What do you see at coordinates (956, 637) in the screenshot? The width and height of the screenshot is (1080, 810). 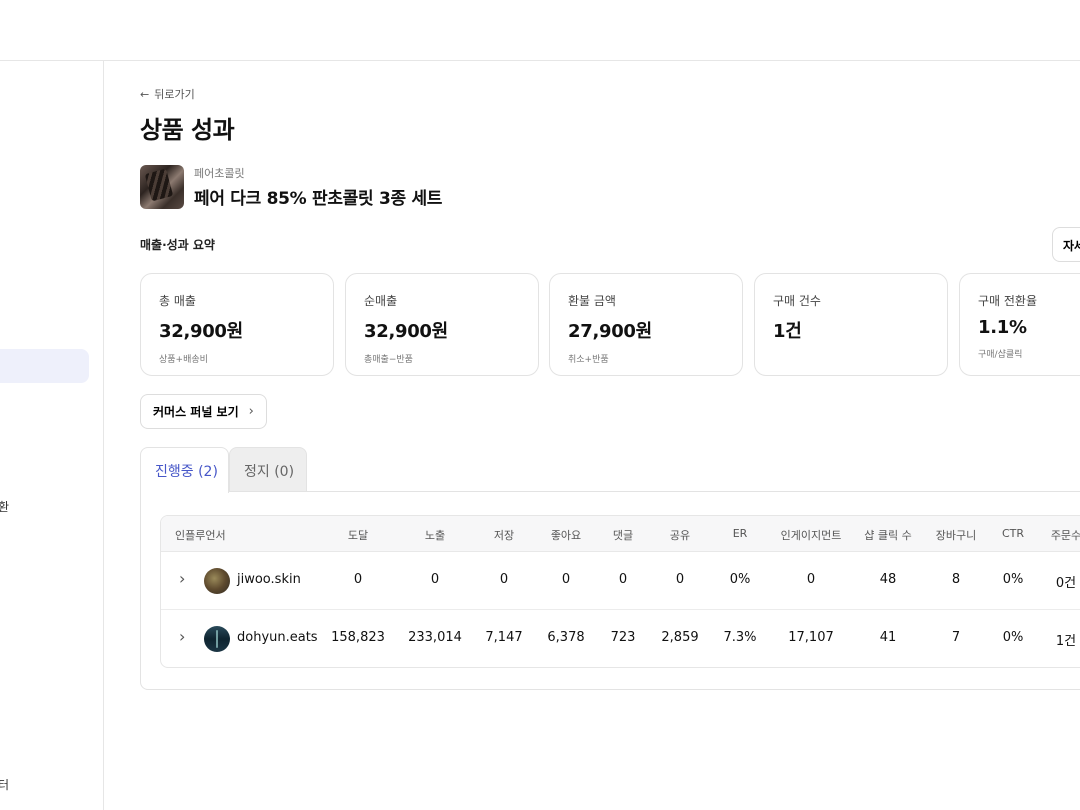 I see `table-cell: 7` at bounding box center [956, 637].